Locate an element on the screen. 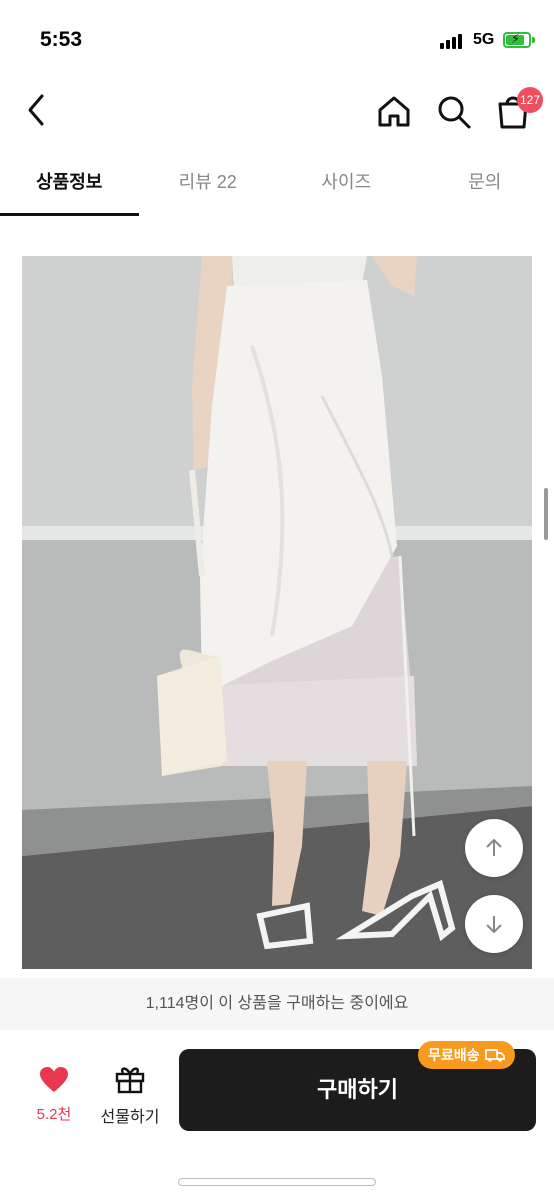 This screenshot has height=1200, width=554. back-icon is located at coordinates (36, 110).